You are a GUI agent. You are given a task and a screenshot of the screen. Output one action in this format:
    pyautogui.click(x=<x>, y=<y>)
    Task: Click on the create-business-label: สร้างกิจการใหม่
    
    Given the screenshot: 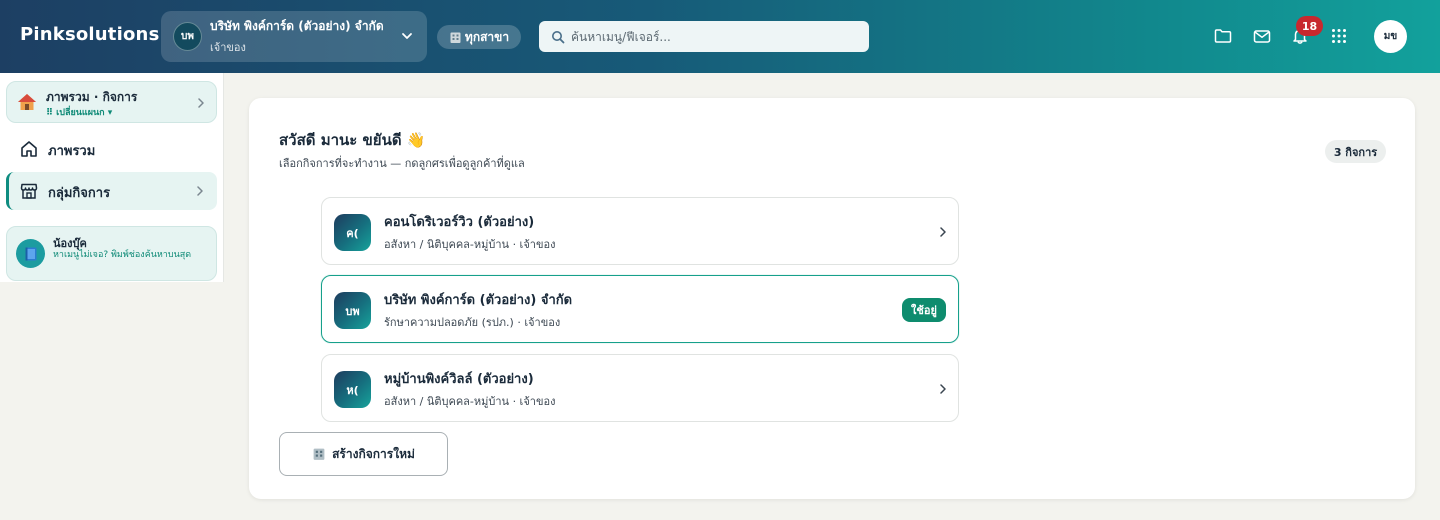 What is the action you would take?
    pyautogui.click(x=373, y=453)
    